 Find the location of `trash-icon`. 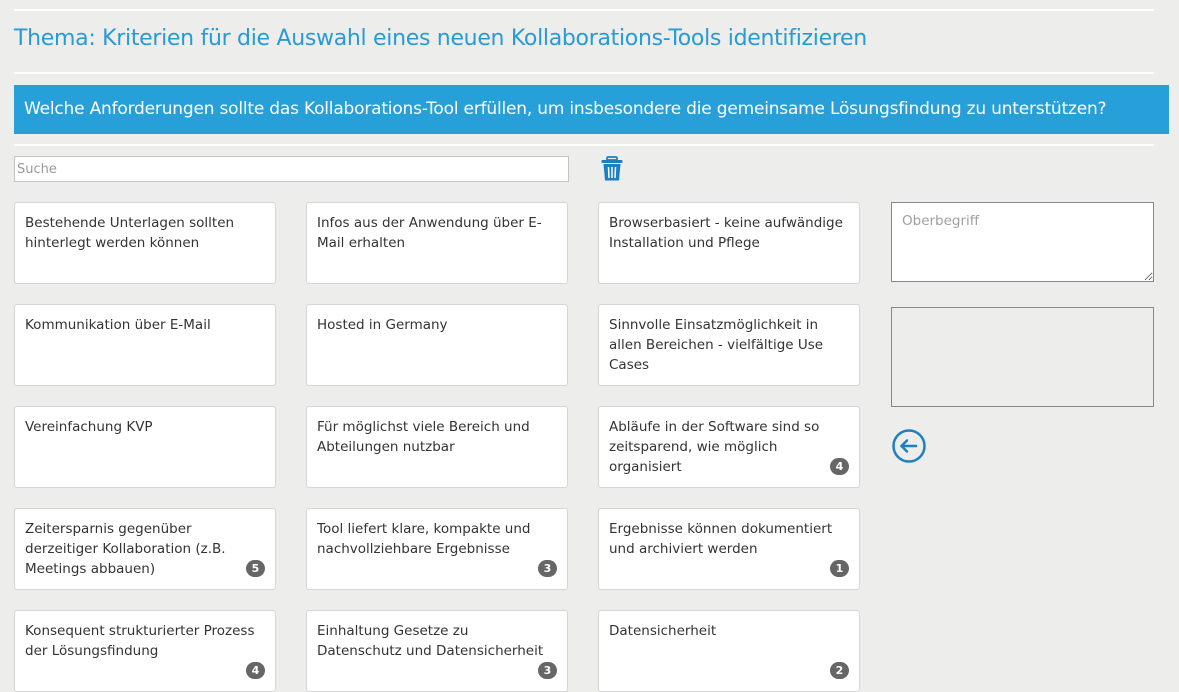

trash-icon is located at coordinates (612, 169).